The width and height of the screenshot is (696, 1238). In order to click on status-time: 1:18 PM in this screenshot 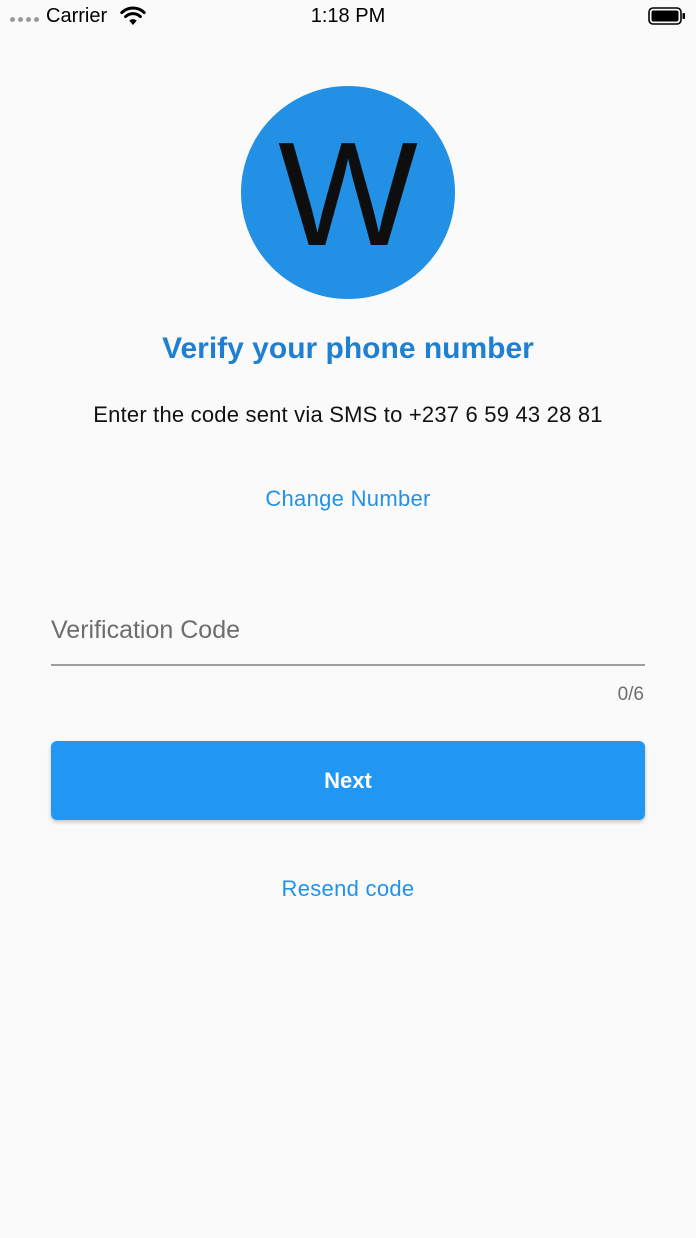, I will do `click(348, 16)`.